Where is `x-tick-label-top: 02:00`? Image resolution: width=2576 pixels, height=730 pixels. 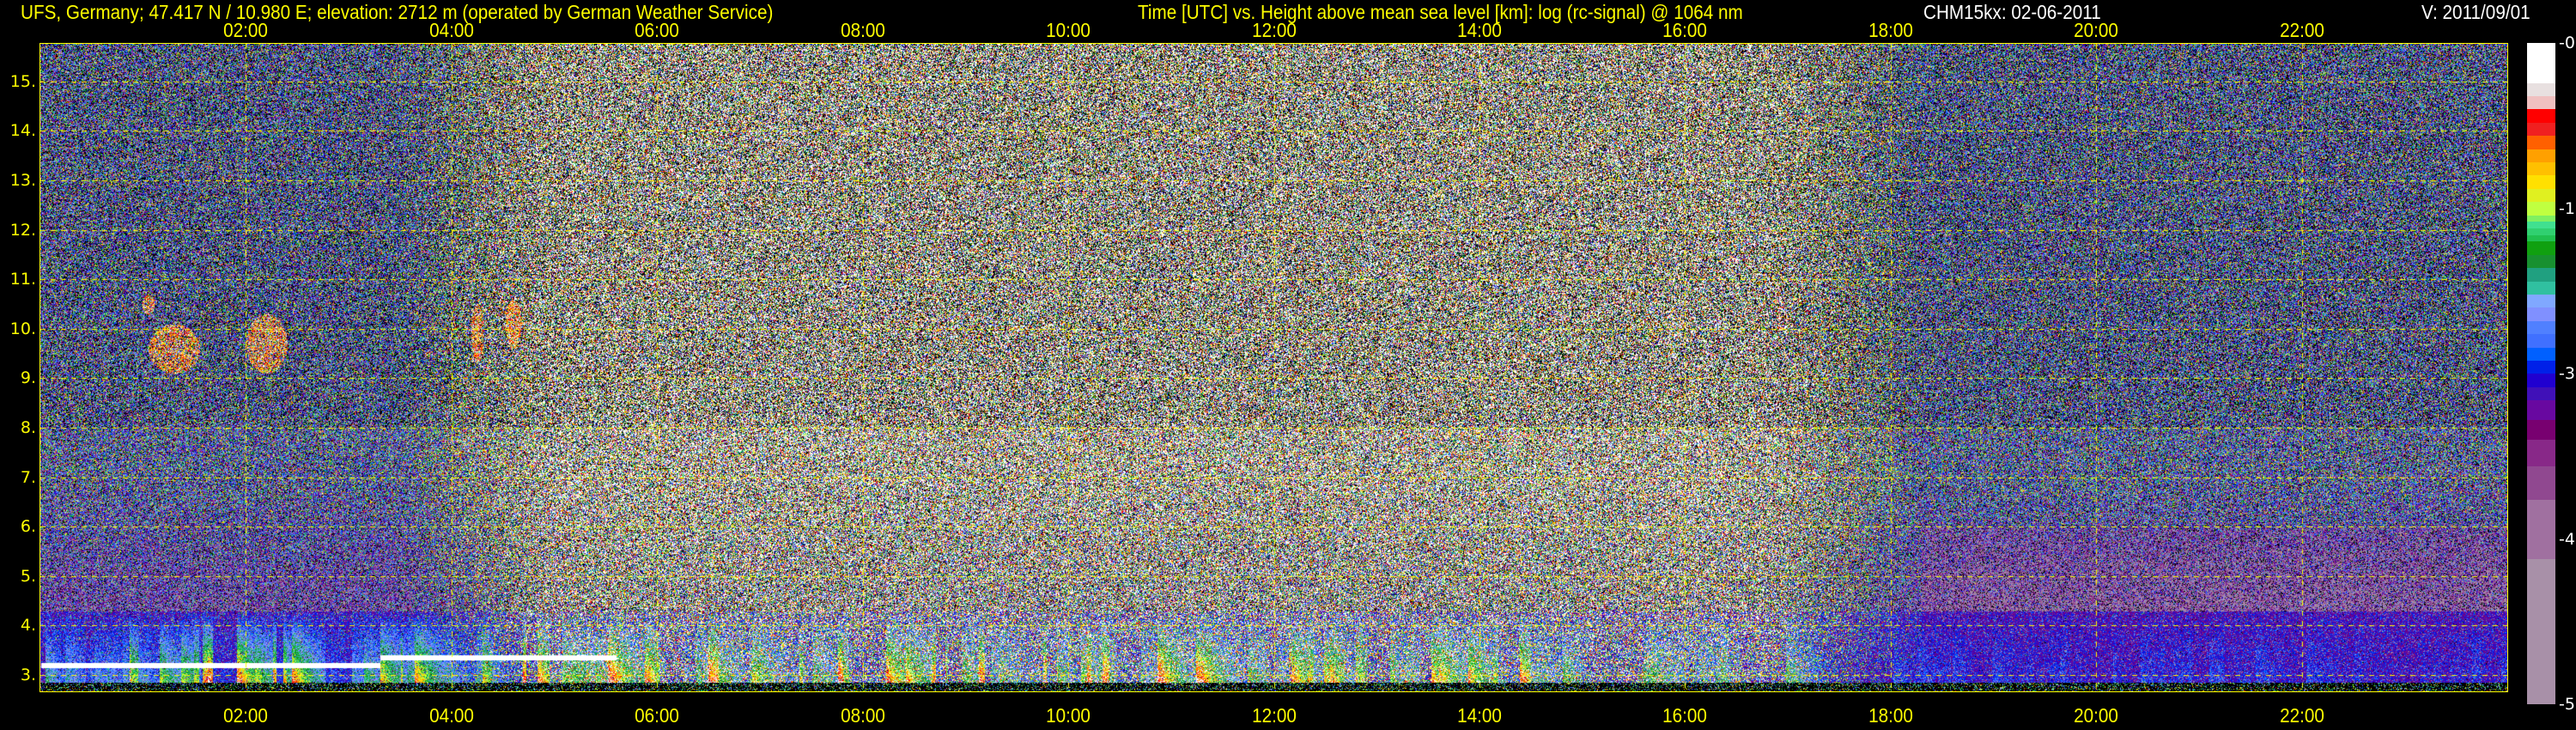
x-tick-label-top: 02:00 is located at coordinates (246, 30).